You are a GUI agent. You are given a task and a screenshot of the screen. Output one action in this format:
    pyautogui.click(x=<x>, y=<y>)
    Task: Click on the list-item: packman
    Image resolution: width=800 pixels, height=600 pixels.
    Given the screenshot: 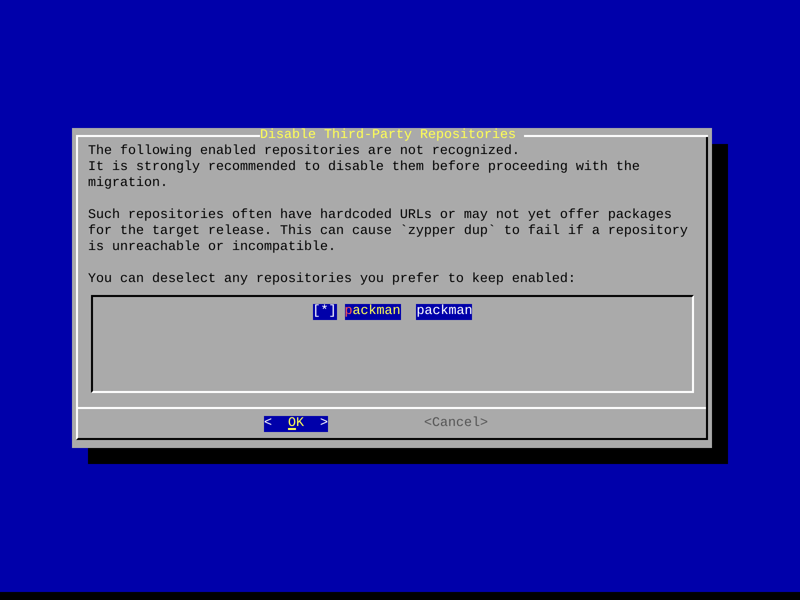 What is the action you would take?
    pyautogui.click(x=372, y=312)
    